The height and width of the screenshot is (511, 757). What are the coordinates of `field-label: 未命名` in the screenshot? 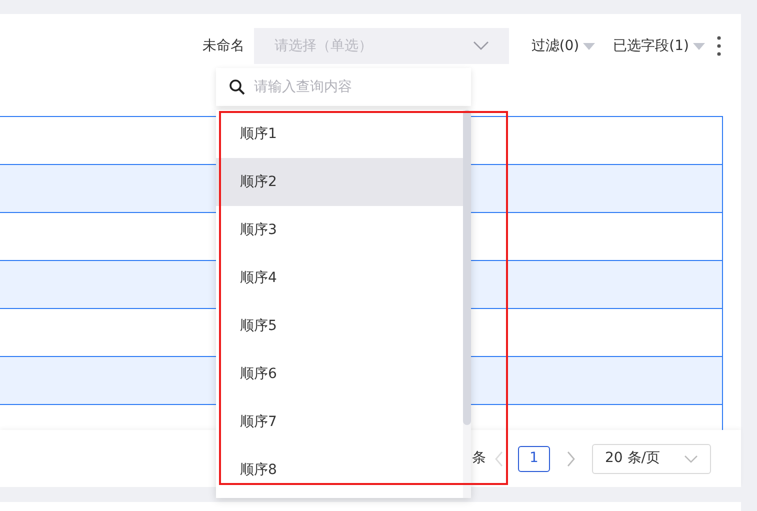 It's located at (223, 46).